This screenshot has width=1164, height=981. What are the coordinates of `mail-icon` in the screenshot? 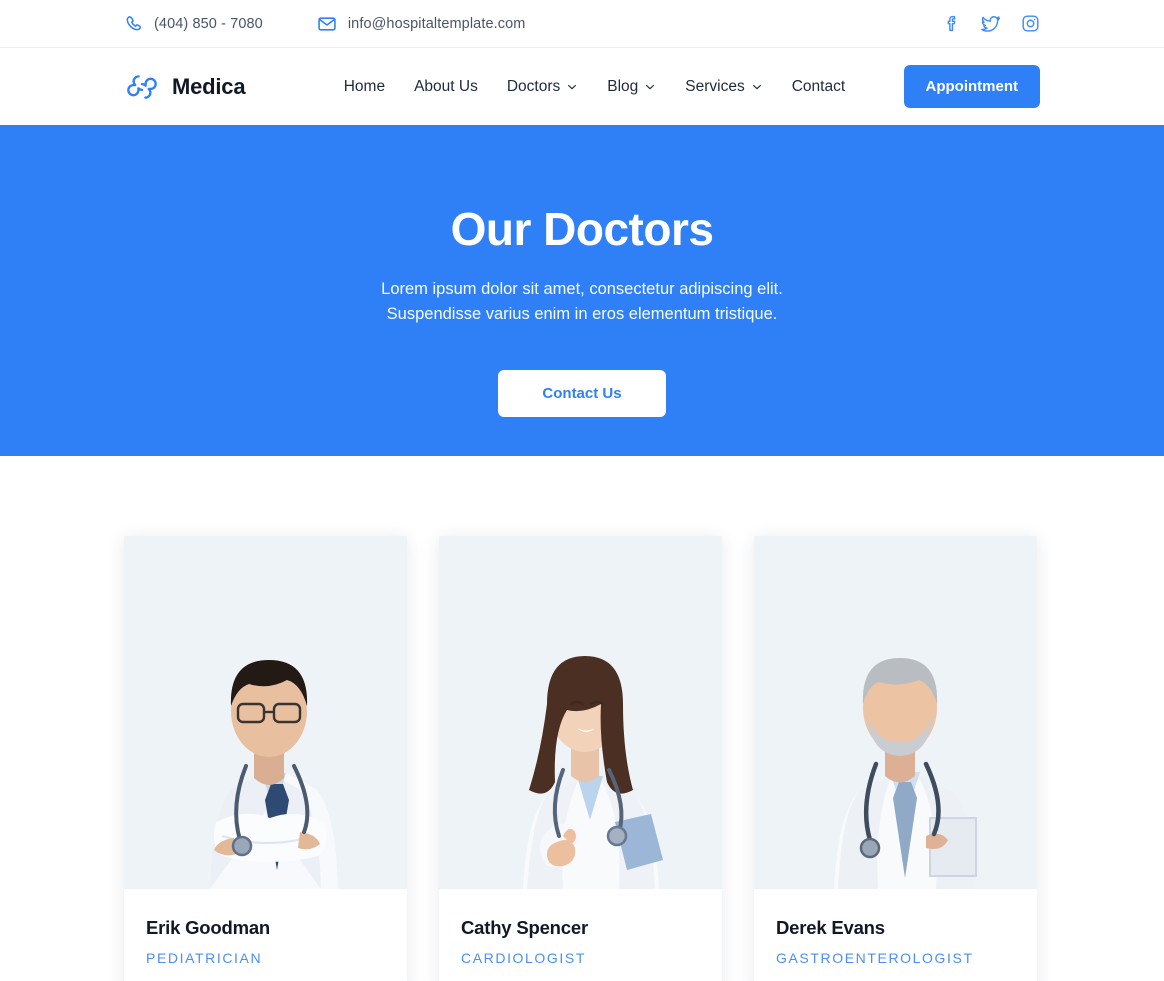 It's located at (327, 24).